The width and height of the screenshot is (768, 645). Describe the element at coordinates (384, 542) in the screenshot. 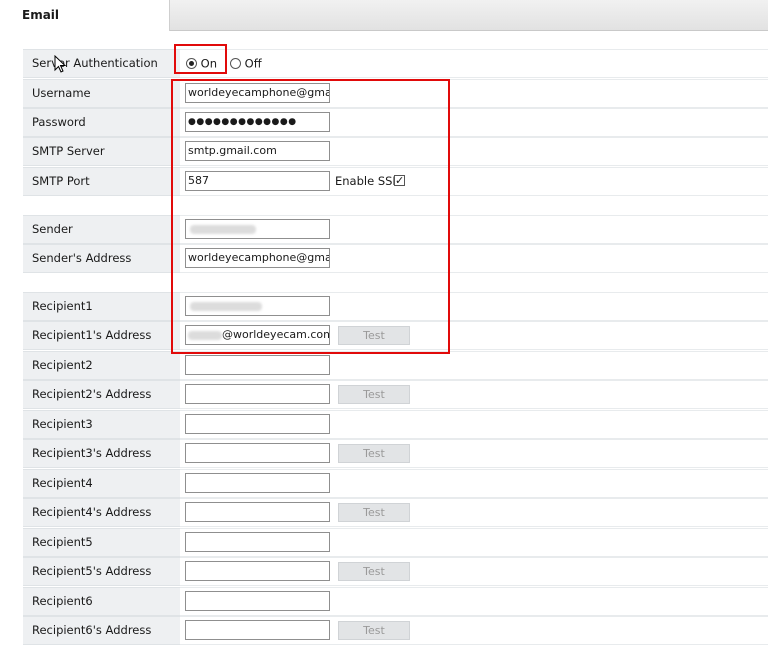

I see `recipient5-row: Recipient5` at that location.